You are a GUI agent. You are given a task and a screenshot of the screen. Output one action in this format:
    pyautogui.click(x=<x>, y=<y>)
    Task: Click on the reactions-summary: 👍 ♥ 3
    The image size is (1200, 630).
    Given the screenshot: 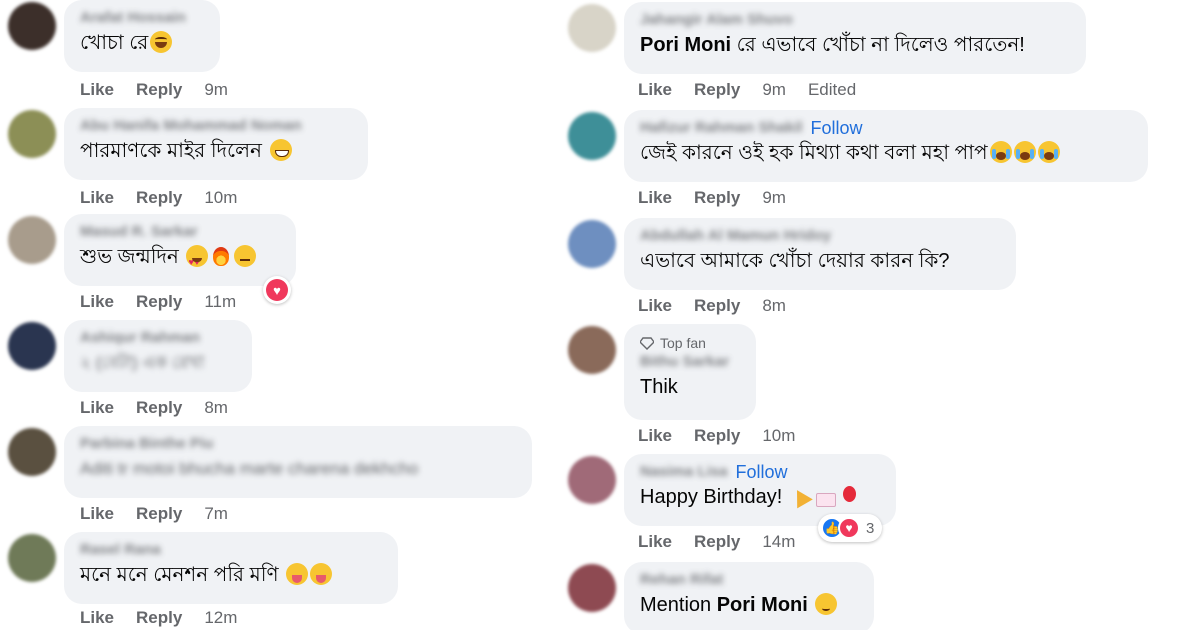 What is the action you would take?
    pyautogui.click(x=850, y=528)
    